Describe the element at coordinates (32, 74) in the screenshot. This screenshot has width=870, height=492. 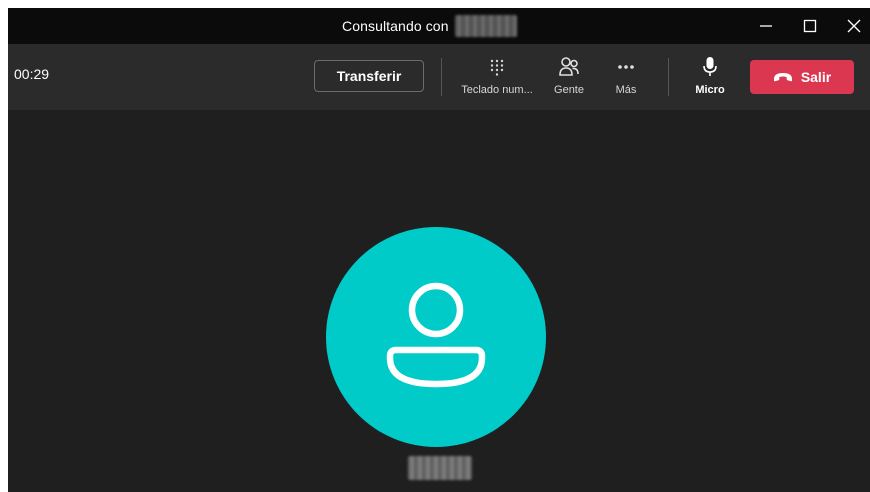
I see `call-timer: 00:29` at that location.